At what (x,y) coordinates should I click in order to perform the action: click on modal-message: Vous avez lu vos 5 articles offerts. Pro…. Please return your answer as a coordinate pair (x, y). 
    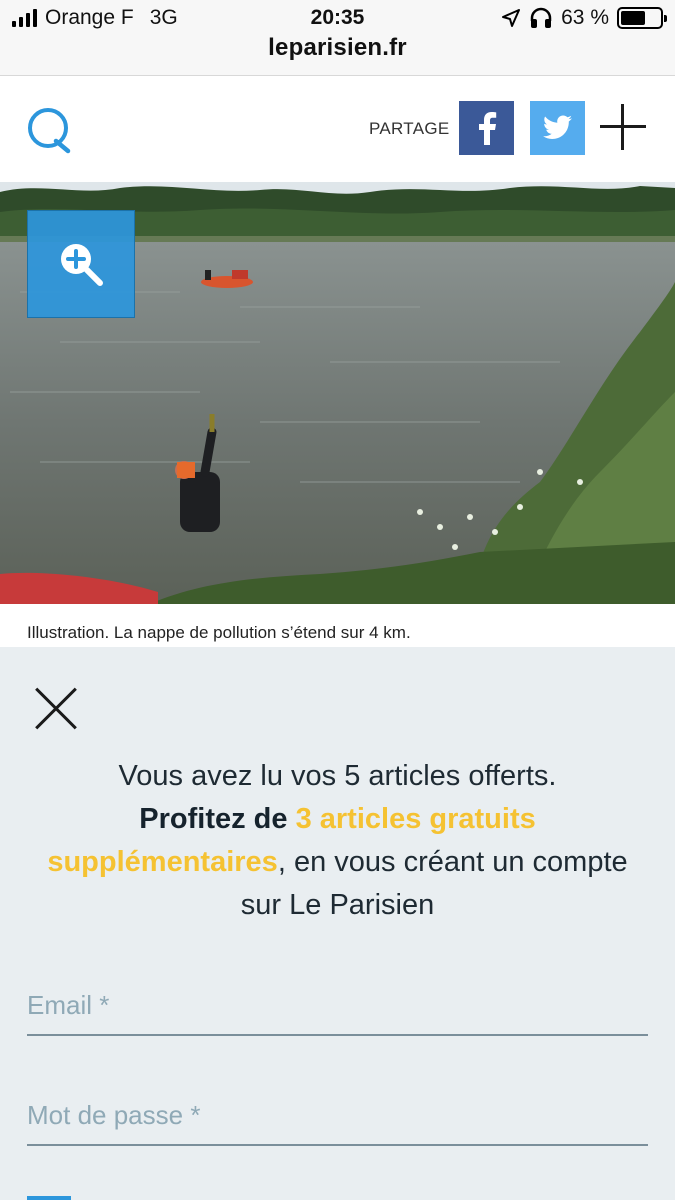
    Looking at the image, I should click on (337, 841).